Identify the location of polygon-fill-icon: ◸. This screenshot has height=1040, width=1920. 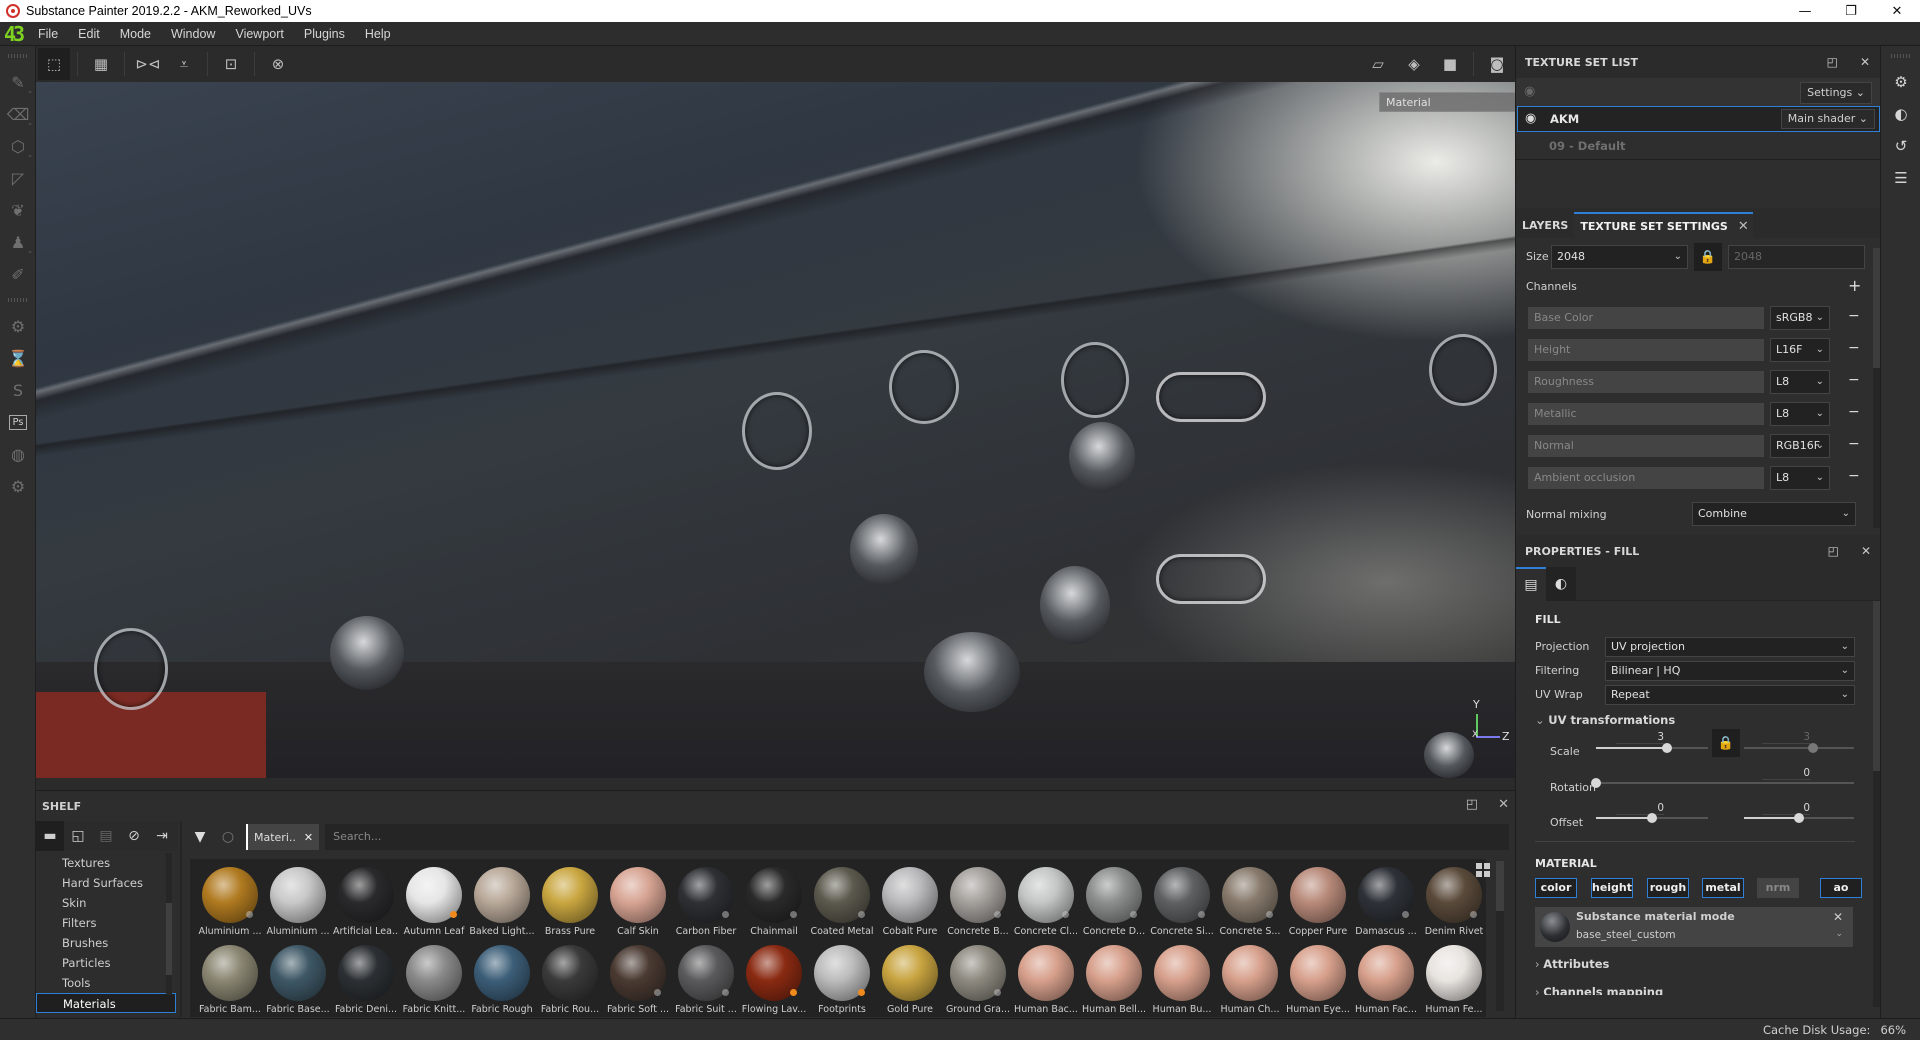
(18, 178).